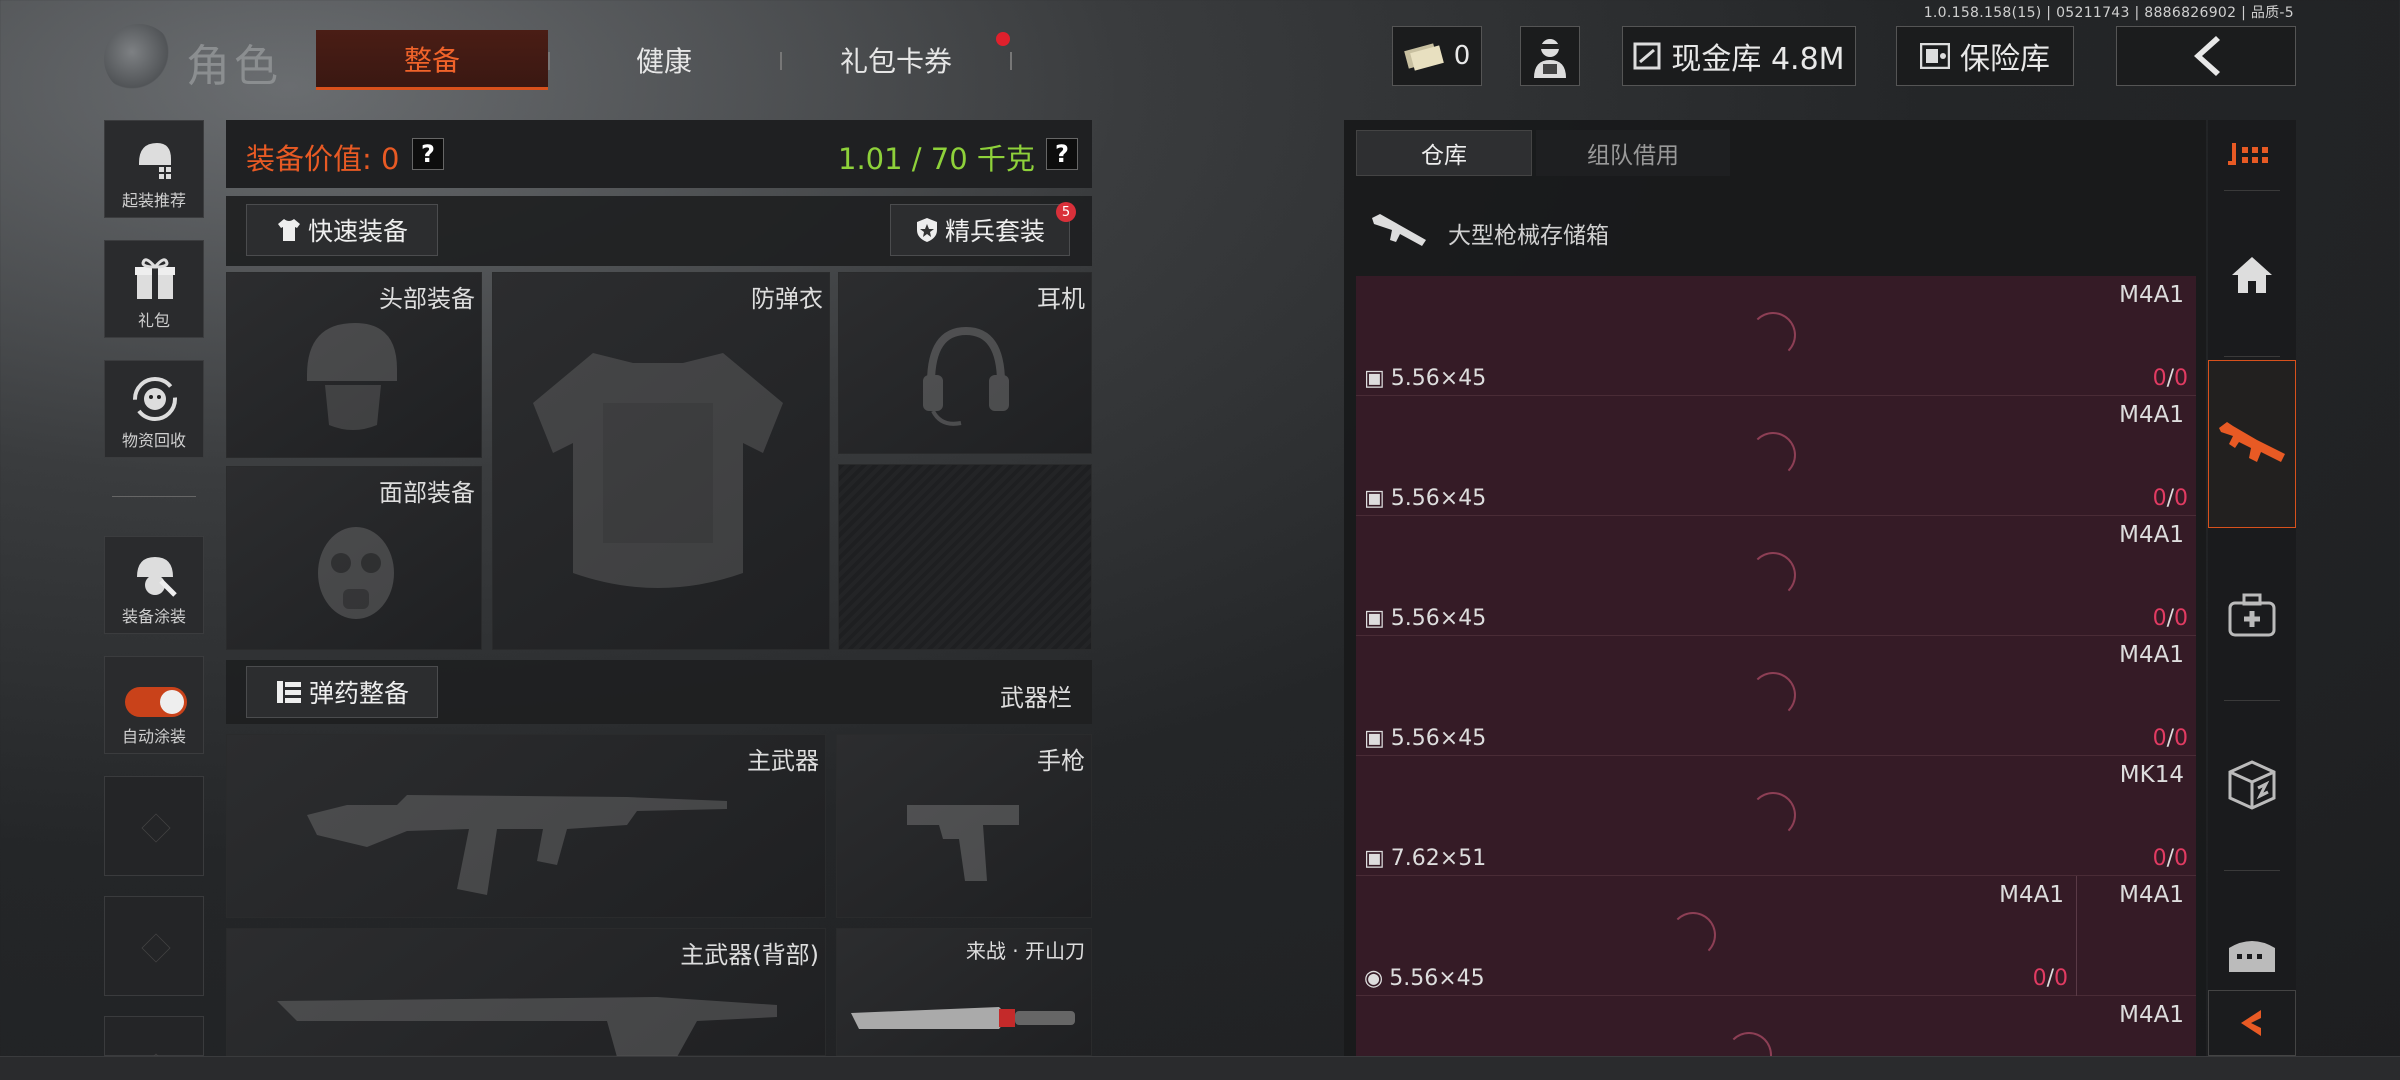 The height and width of the screenshot is (1080, 2400). I want to click on back-arrow-icon, so click(2207, 56).